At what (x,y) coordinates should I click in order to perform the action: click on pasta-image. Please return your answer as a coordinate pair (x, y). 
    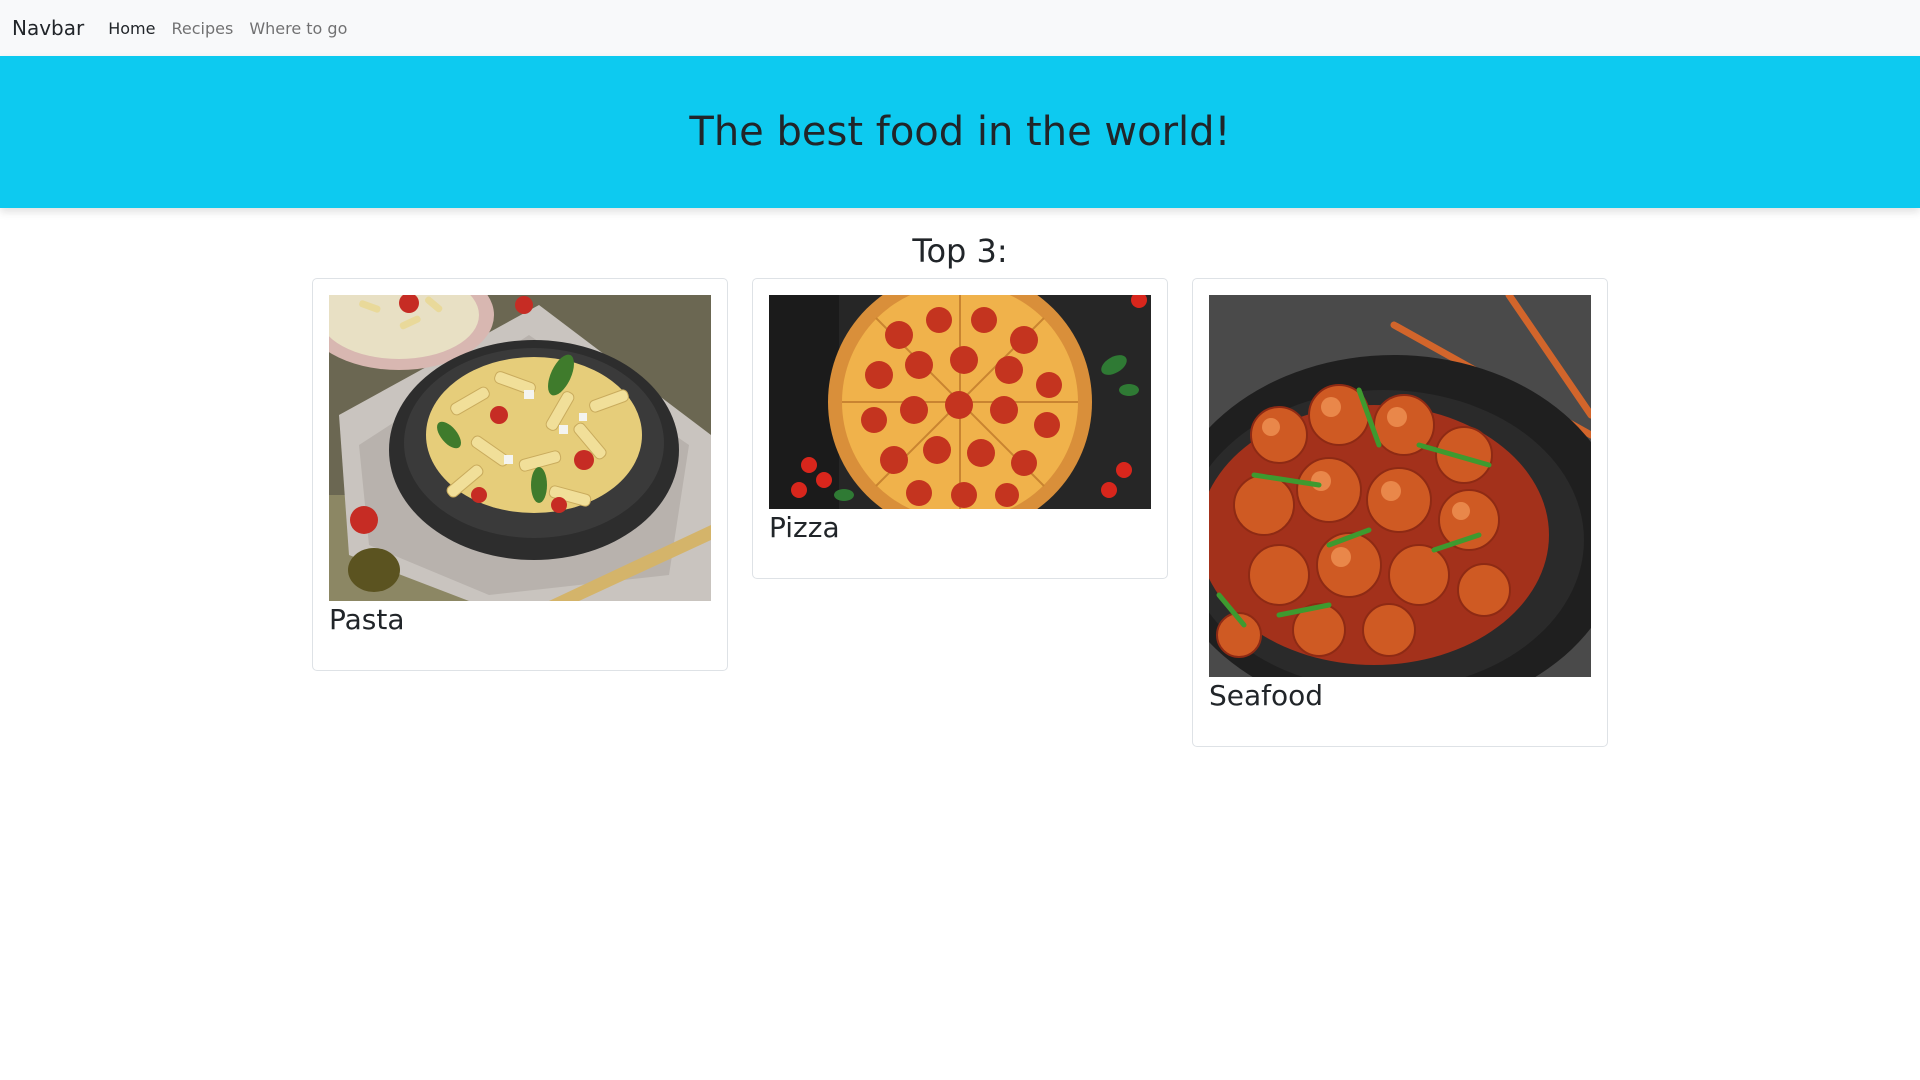
    Looking at the image, I should click on (520, 448).